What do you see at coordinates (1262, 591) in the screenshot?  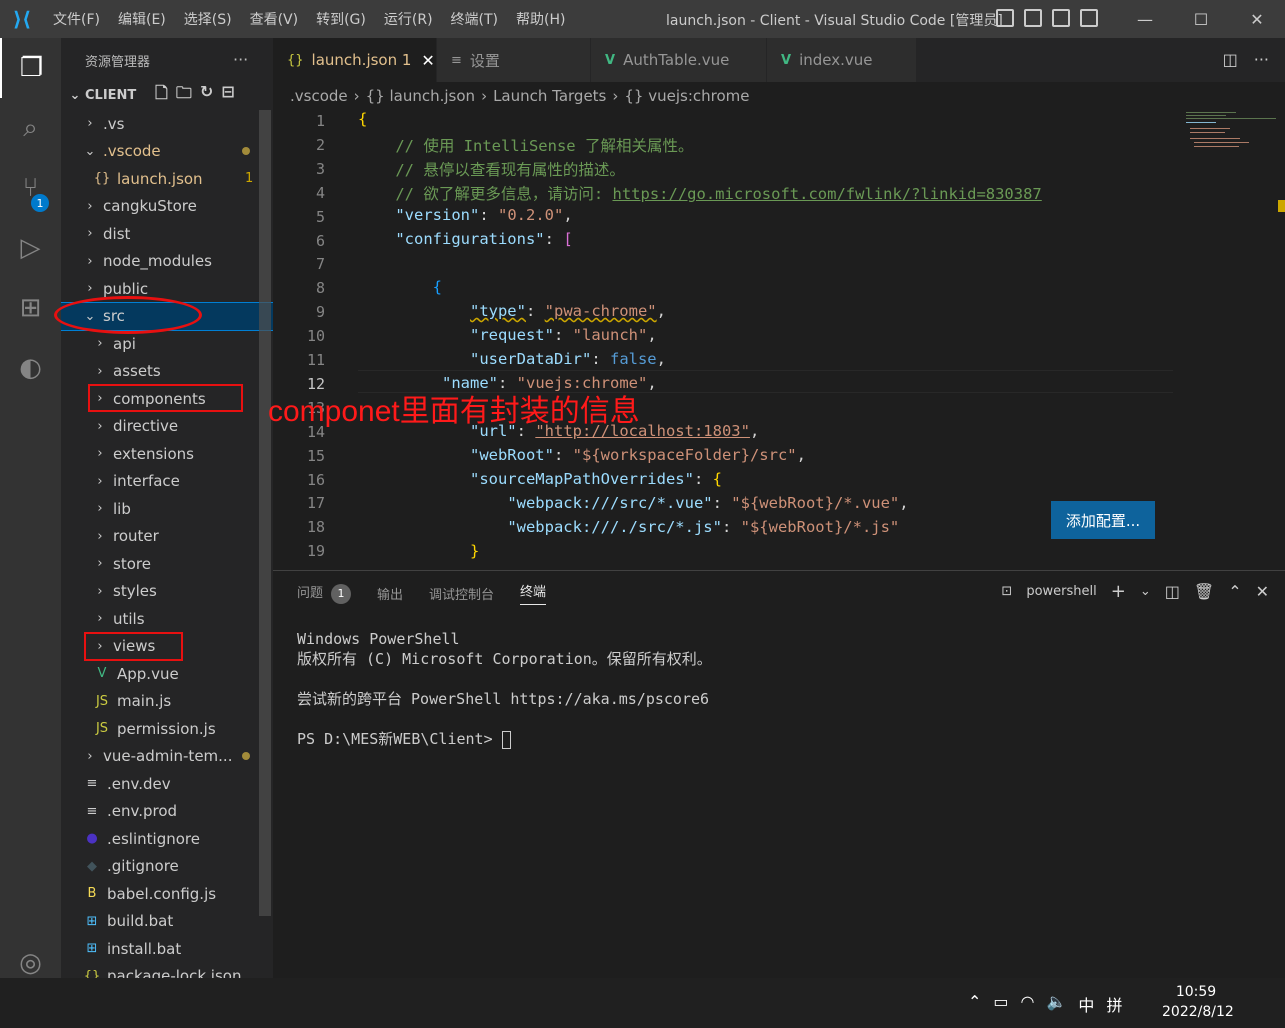 I see `close-panel-icon: ✕` at bounding box center [1262, 591].